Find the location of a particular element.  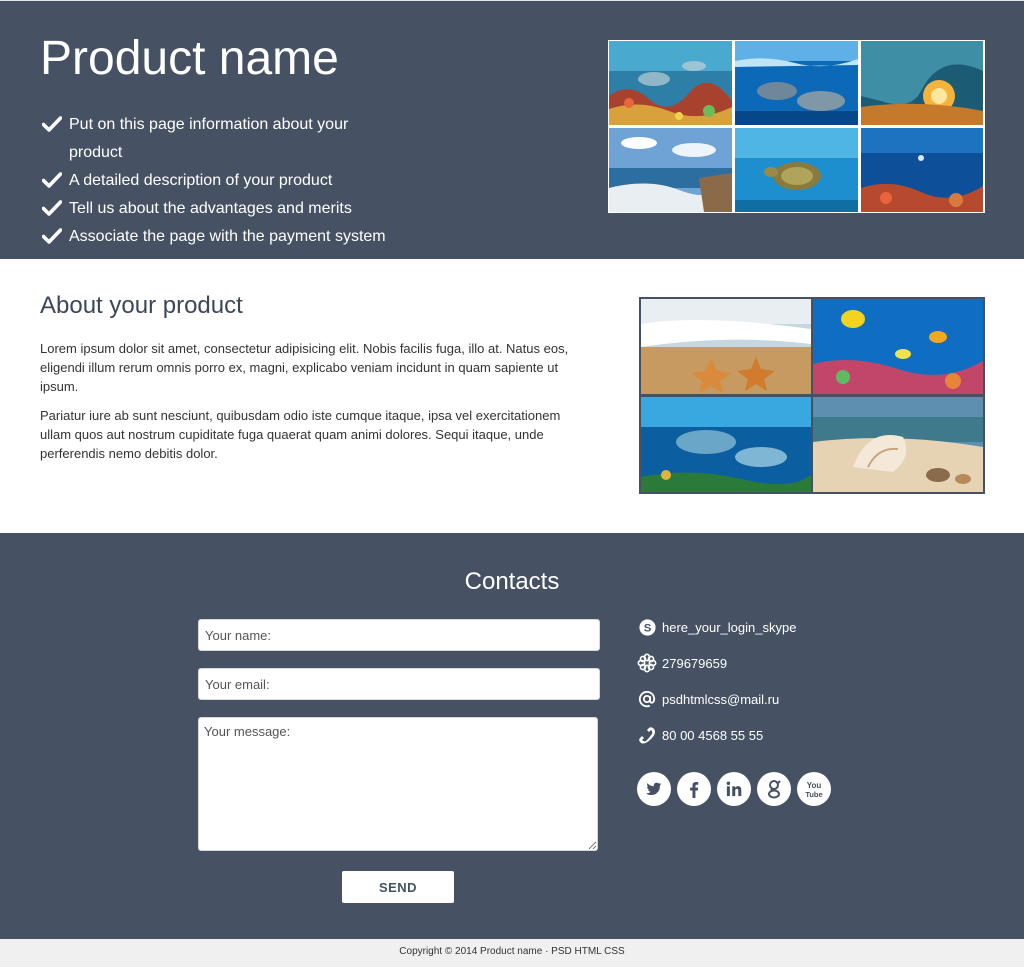

email-text: psdhtmlcss@mail.ru is located at coordinates (720, 699).